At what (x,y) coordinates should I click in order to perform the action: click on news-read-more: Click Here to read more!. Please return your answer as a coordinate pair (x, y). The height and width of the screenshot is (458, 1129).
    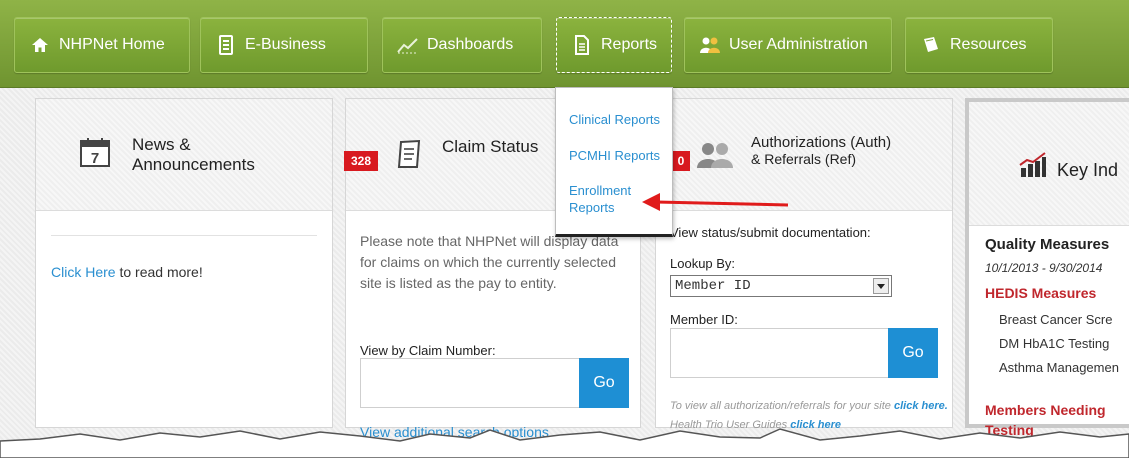
    Looking at the image, I should click on (127, 272).